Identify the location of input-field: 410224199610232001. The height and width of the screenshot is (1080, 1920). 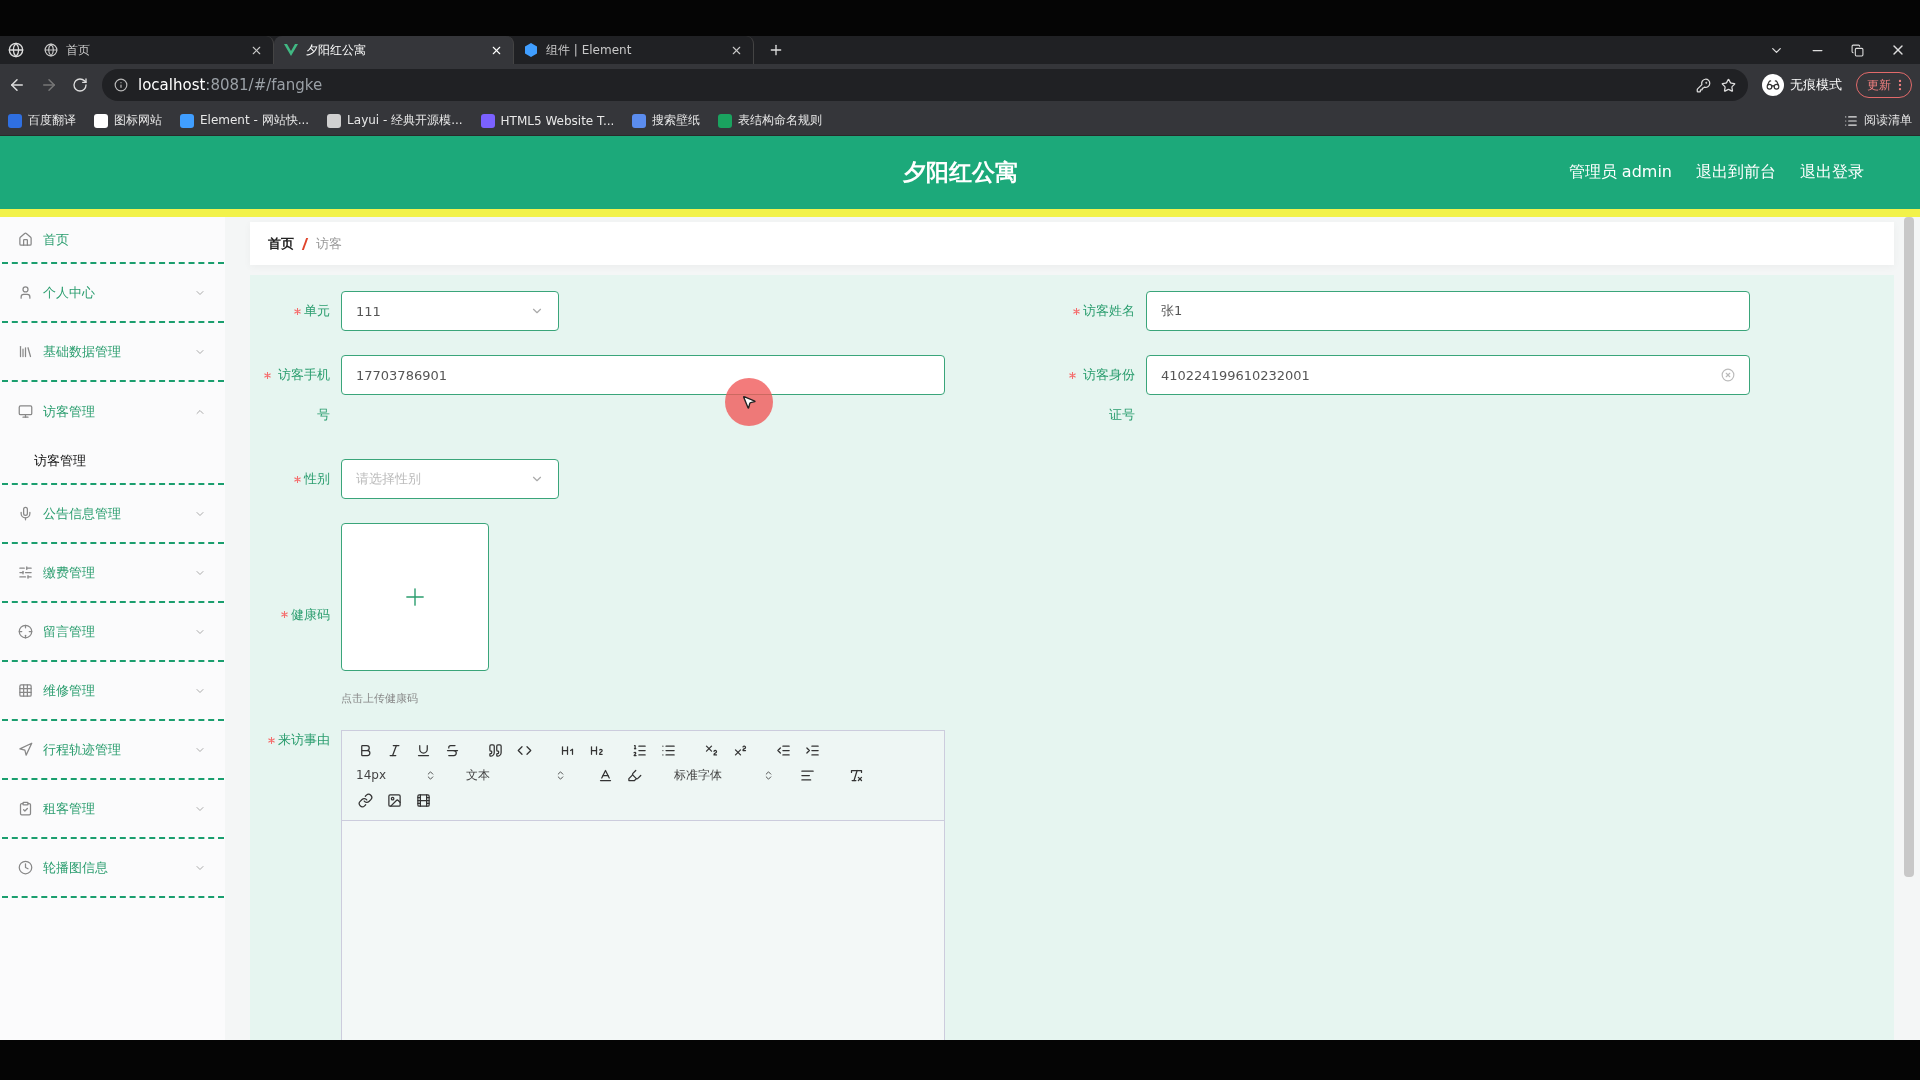
(1448, 375).